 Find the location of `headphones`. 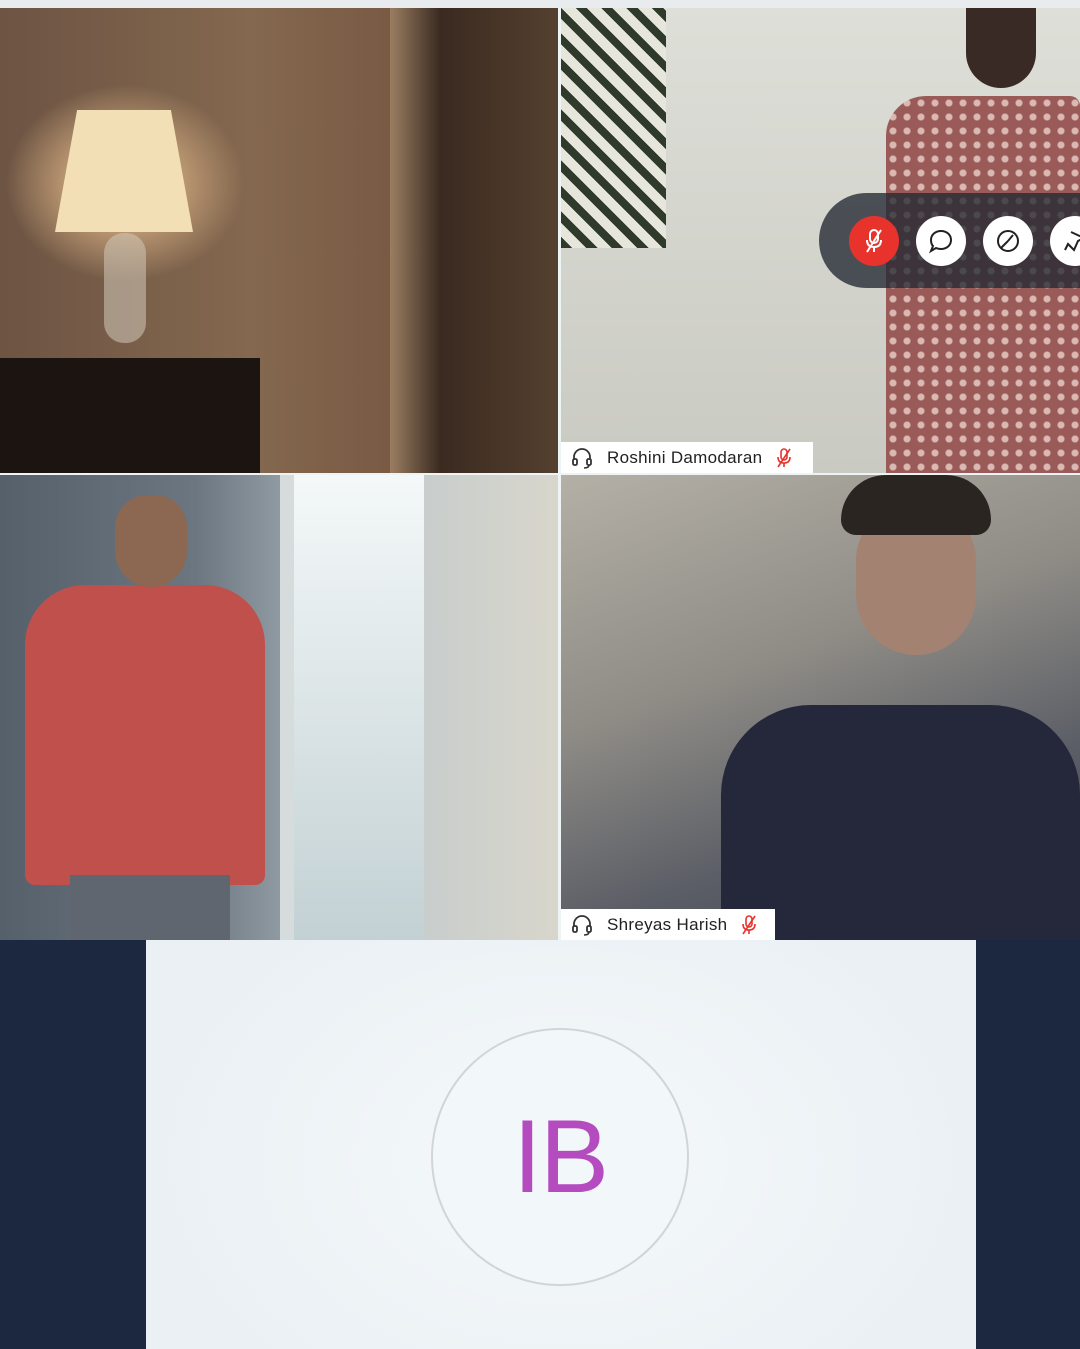

headphones is located at coordinates (916, 505).